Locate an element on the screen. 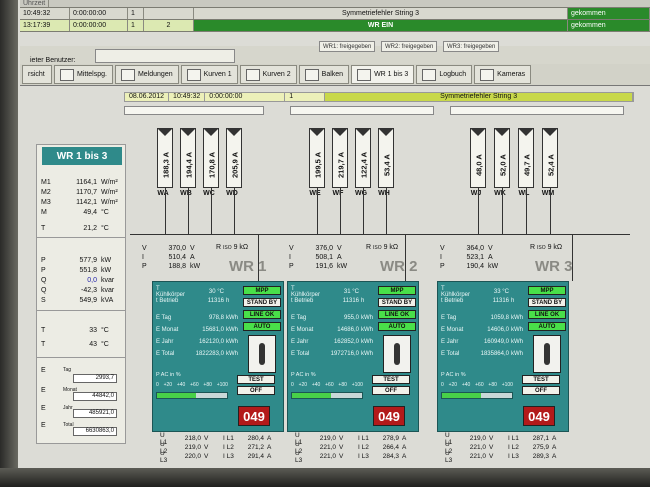  label: P is located at coordinates (43, 260).